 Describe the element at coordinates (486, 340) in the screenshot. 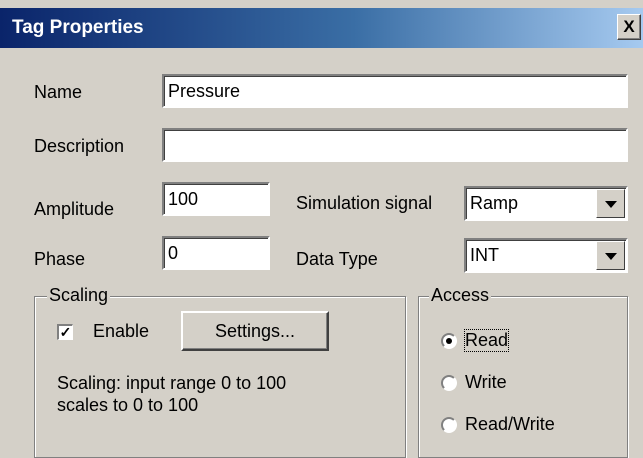

I see `access-read-label: Read` at that location.